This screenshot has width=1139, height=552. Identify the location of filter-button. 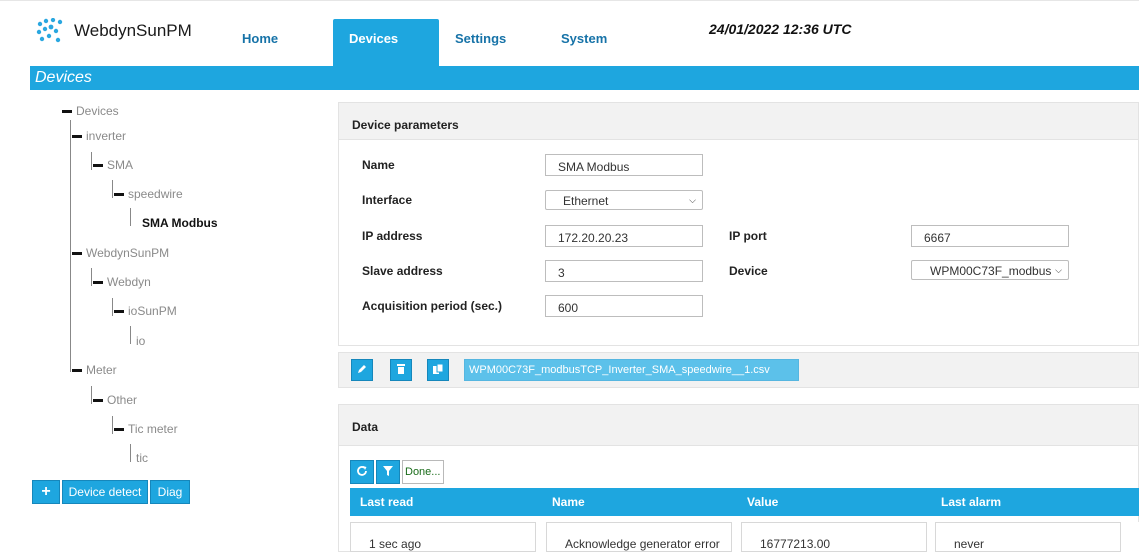
(388, 472).